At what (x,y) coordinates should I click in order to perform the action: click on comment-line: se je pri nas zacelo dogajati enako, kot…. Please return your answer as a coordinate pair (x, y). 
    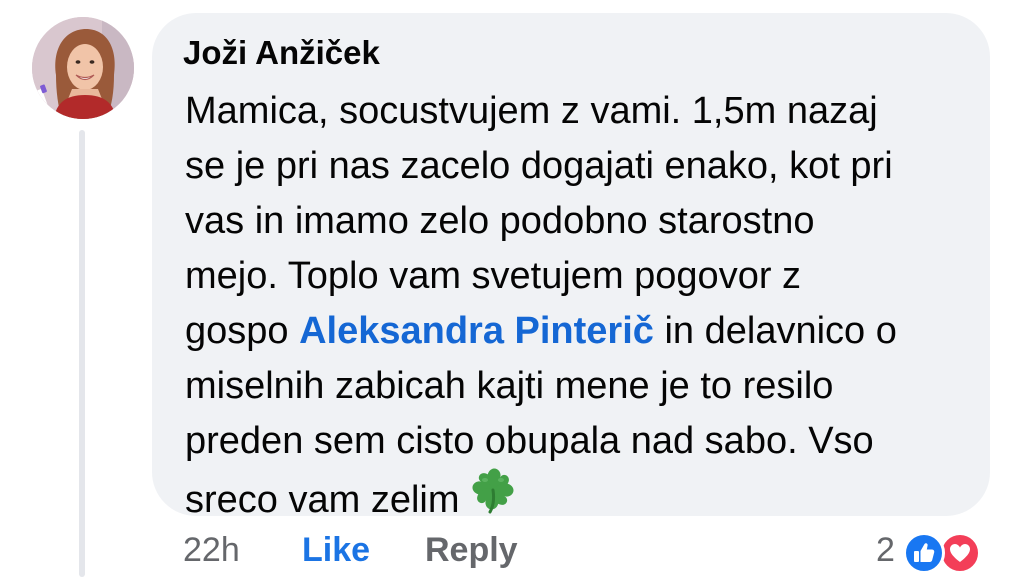
    Looking at the image, I should click on (539, 166).